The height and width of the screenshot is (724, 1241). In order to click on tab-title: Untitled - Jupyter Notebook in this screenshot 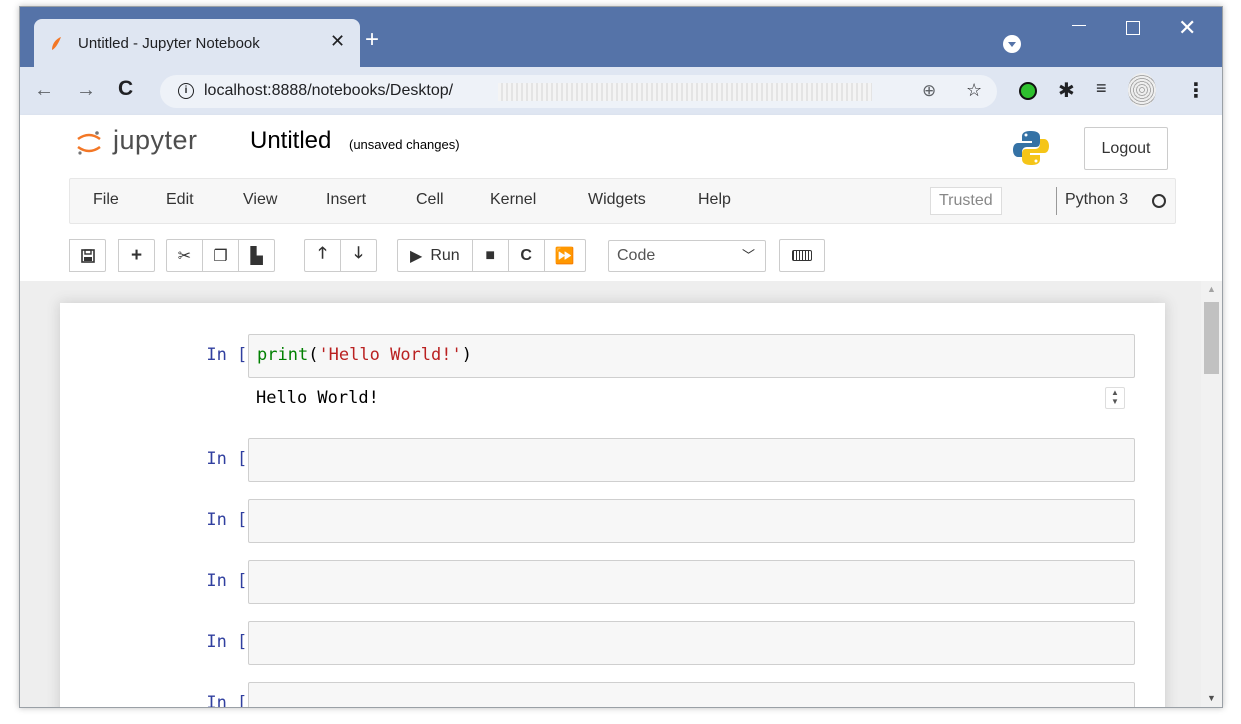, I will do `click(169, 43)`.